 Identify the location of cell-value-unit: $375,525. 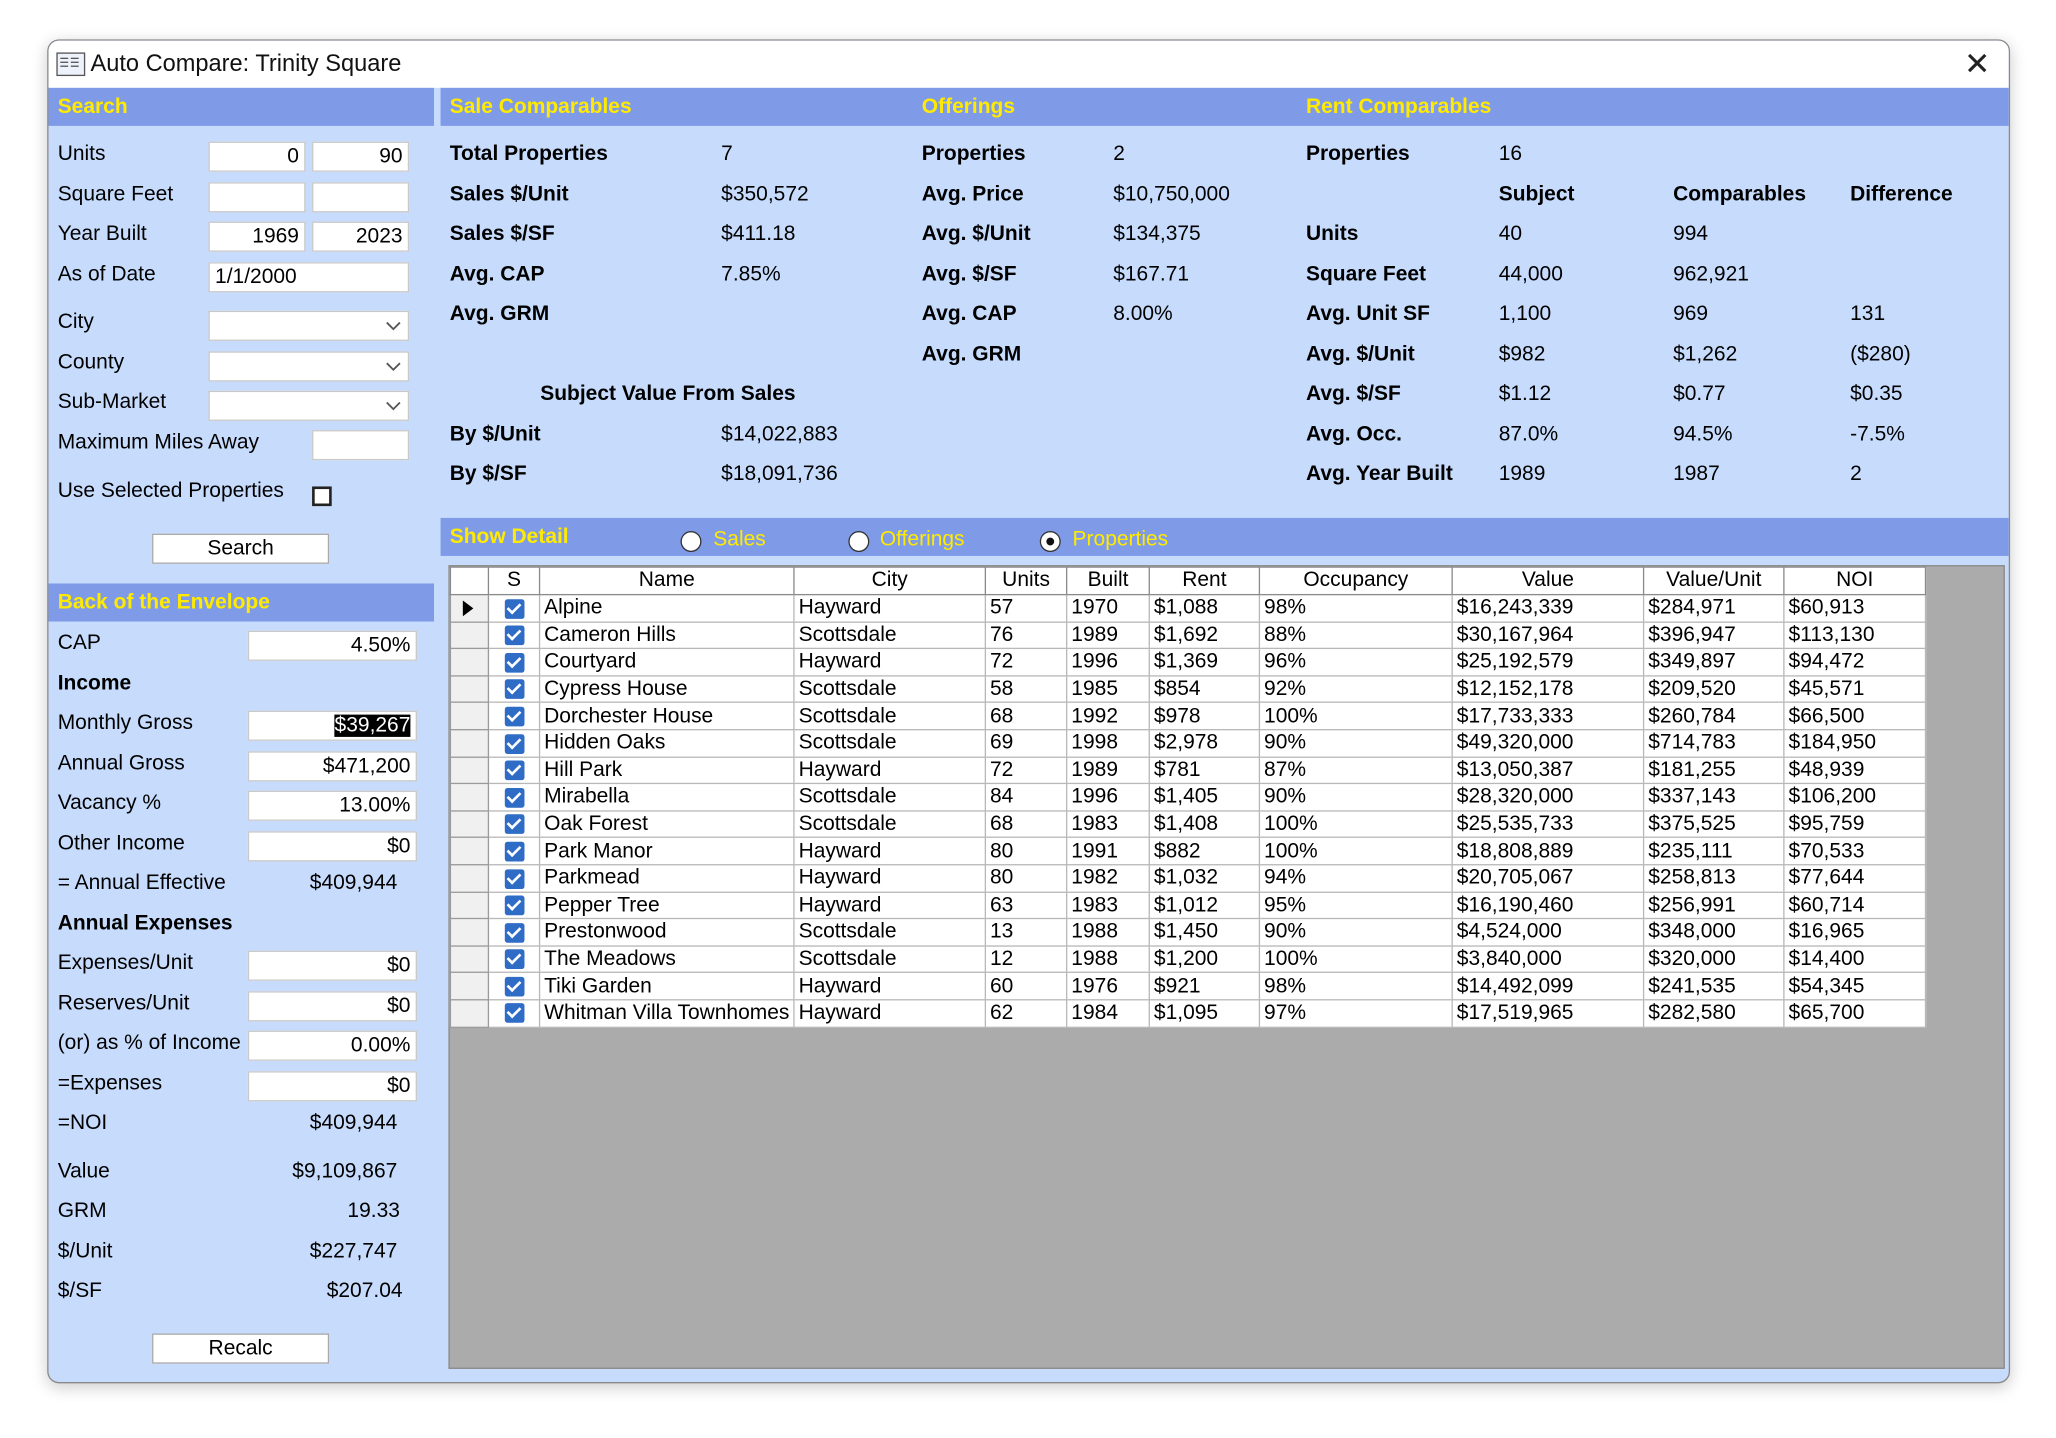
(1713, 824).